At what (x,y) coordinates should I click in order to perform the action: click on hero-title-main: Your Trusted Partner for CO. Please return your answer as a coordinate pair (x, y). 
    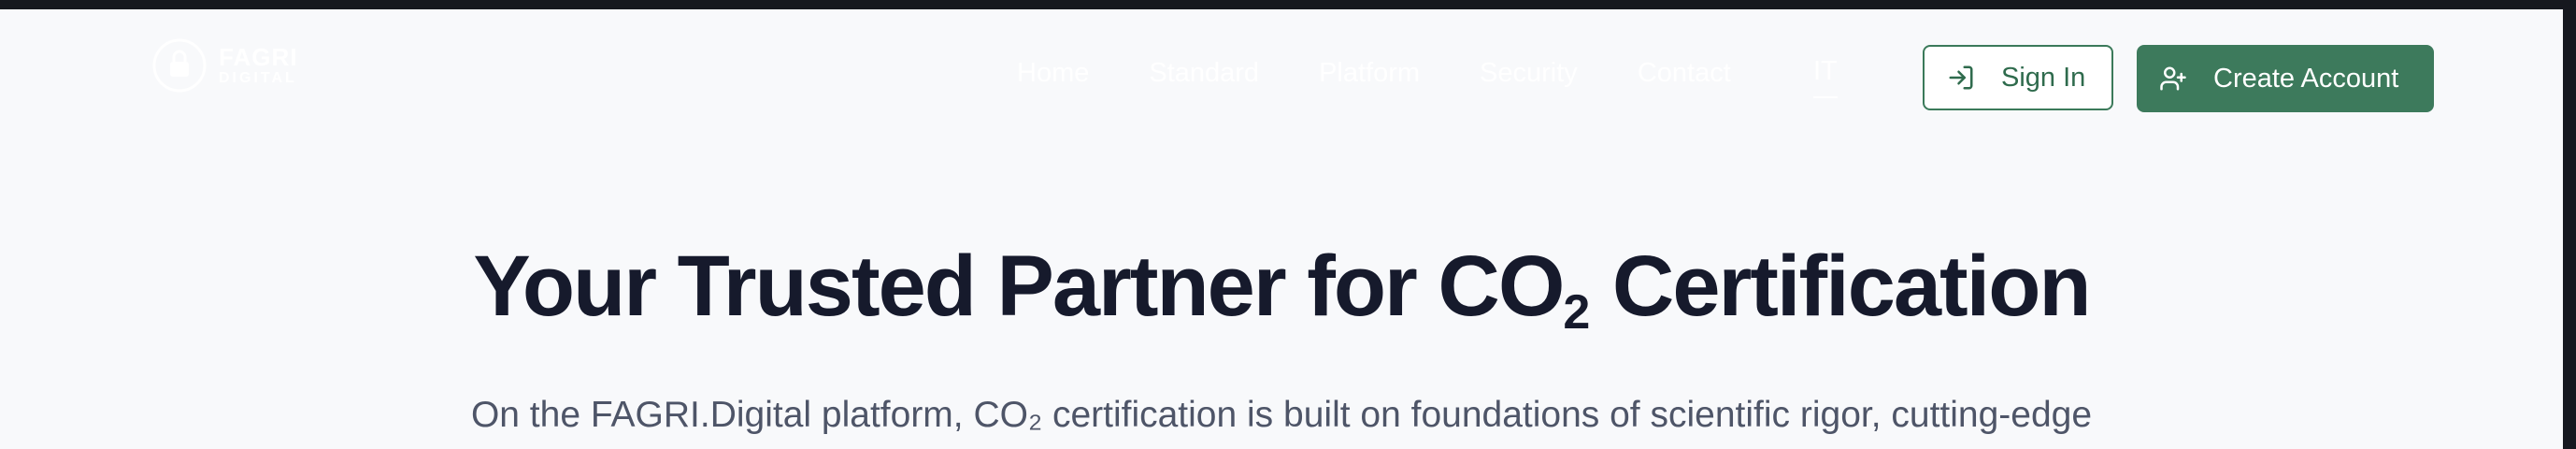
    Looking at the image, I should click on (1019, 286).